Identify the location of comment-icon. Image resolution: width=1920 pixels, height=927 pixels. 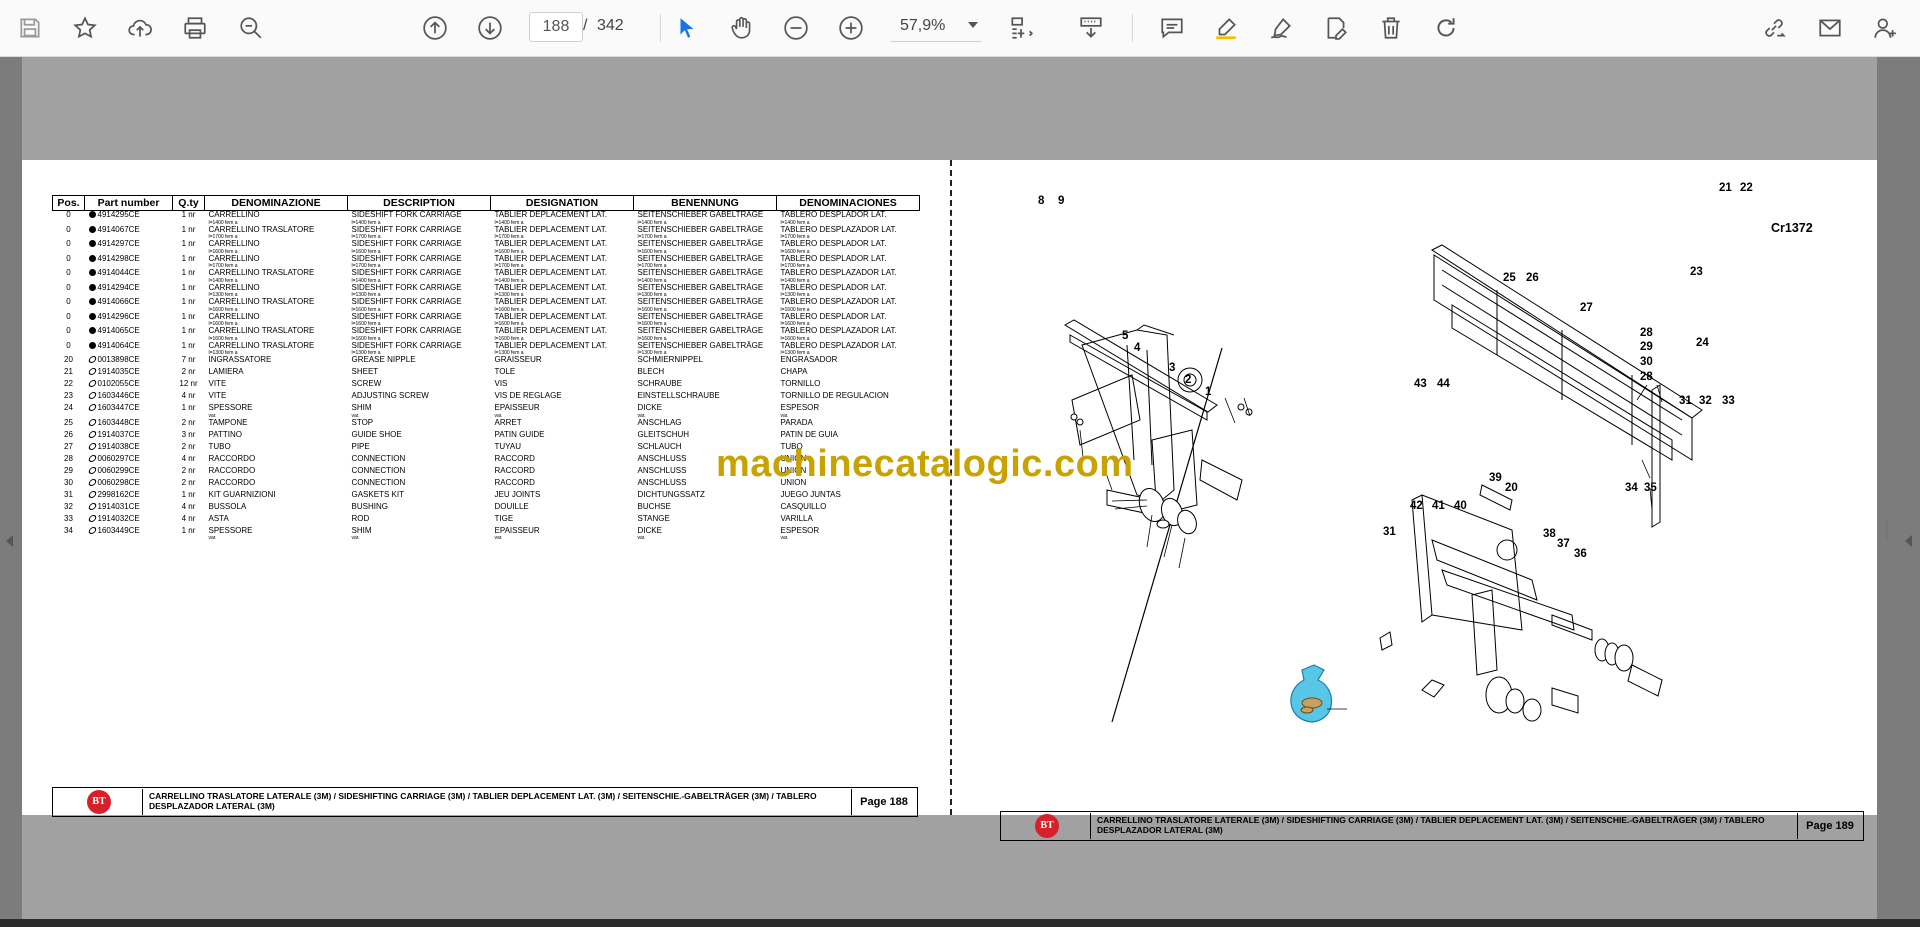
(1172, 28).